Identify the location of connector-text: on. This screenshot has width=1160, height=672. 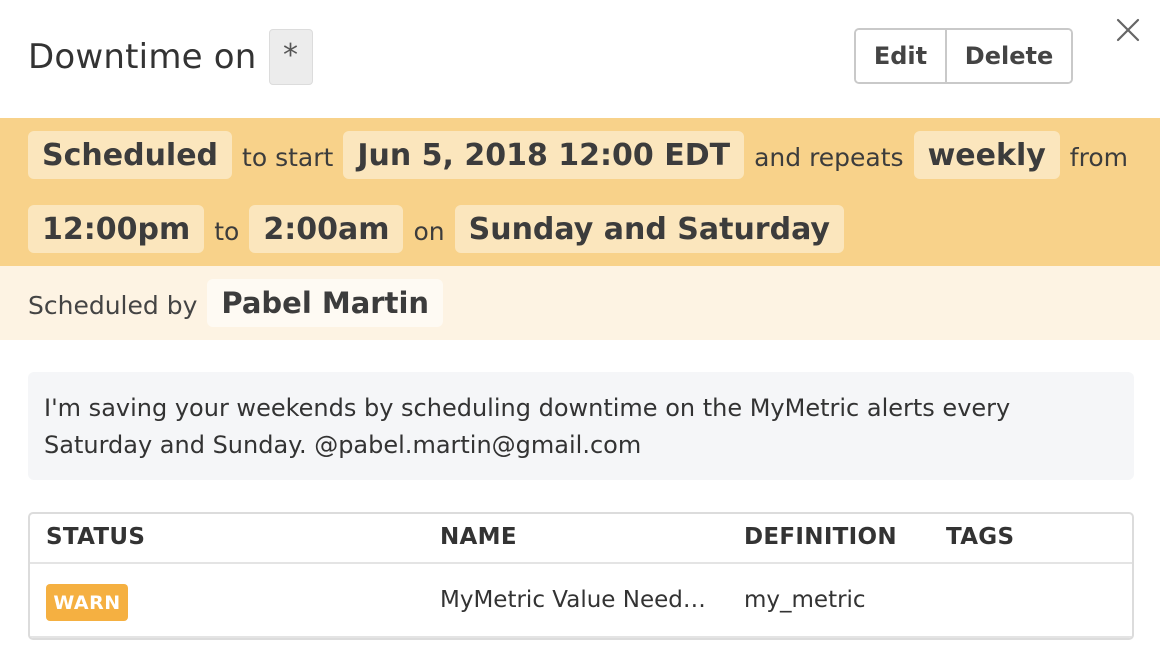
(429, 231).